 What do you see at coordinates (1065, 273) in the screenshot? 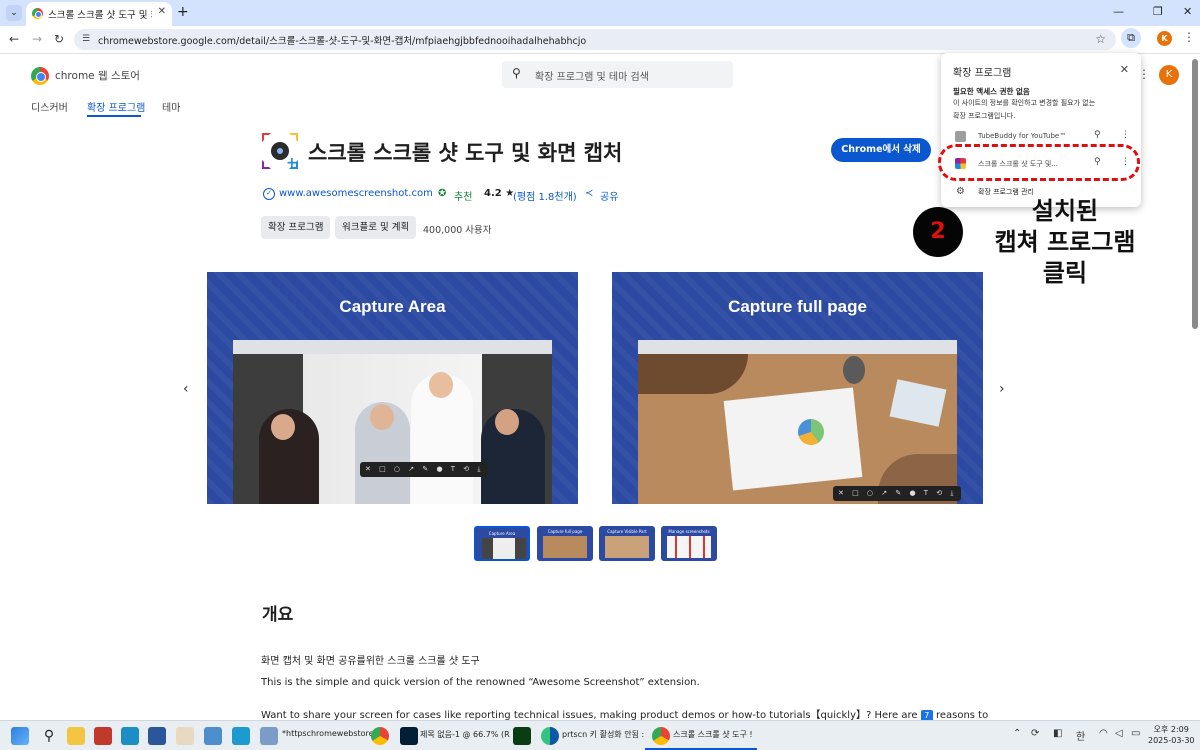
I see `annotation-line-3: 클릭` at bounding box center [1065, 273].